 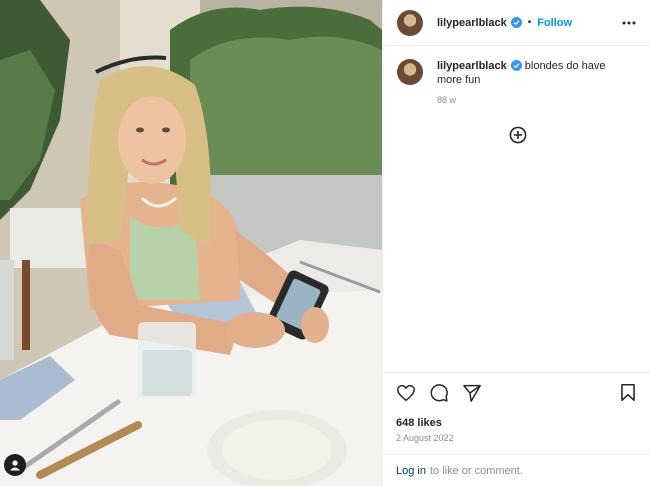 What do you see at coordinates (411, 471) in the screenshot?
I see `login-link: Log in` at bounding box center [411, 471].